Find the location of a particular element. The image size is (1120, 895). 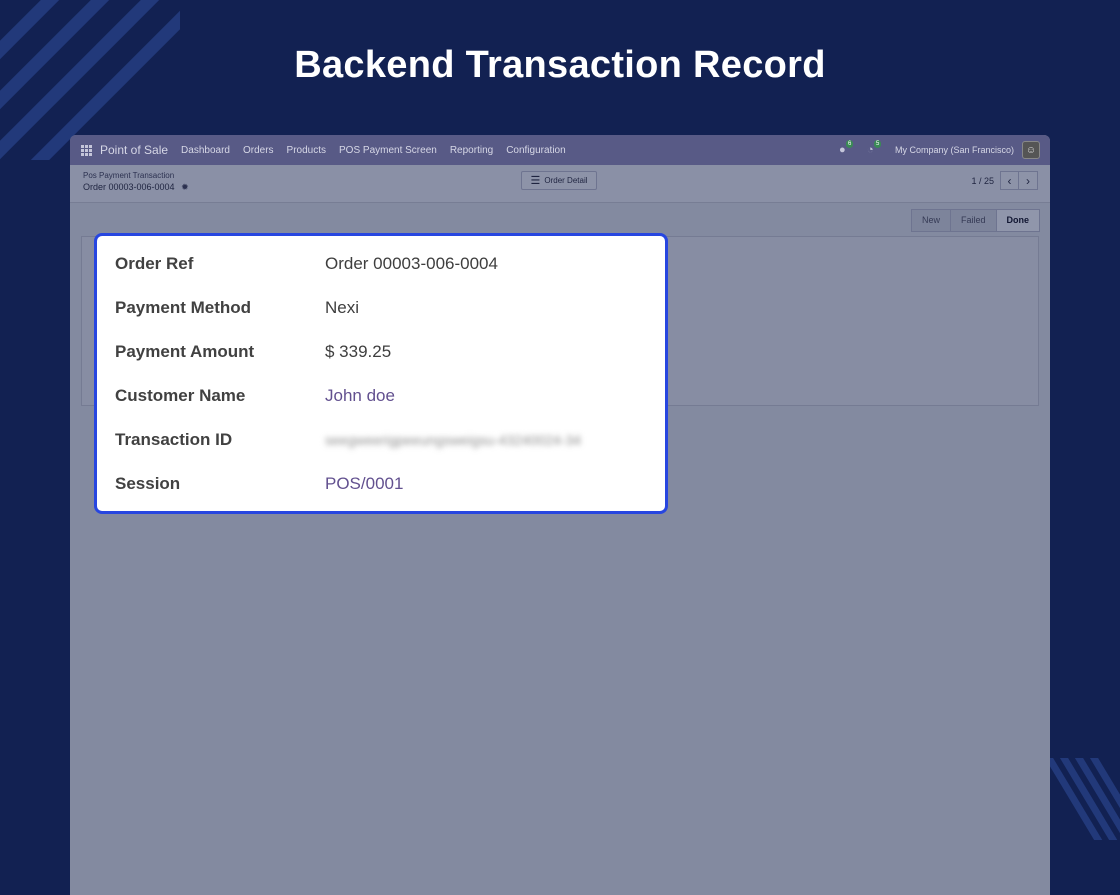

session-link: POS/0001 is located at coordinates (495, 484).